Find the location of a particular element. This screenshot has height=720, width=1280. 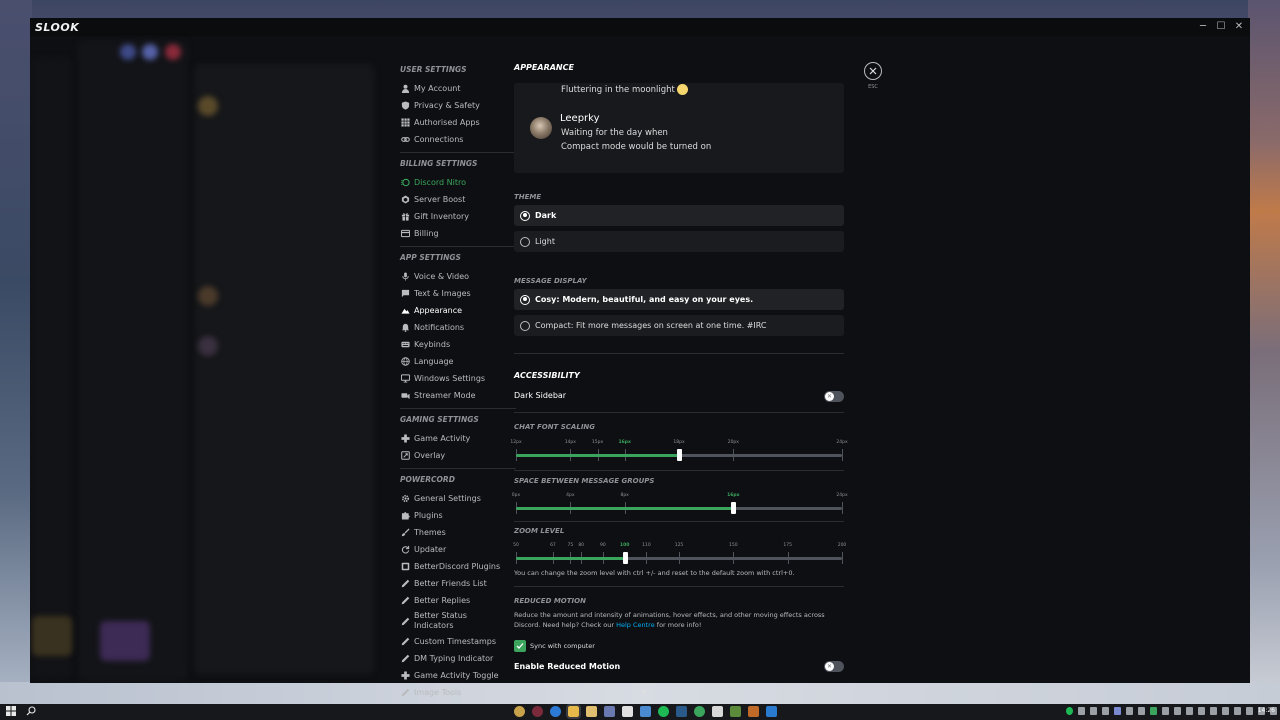

monitor-icon is located at coordinates (405, 379).